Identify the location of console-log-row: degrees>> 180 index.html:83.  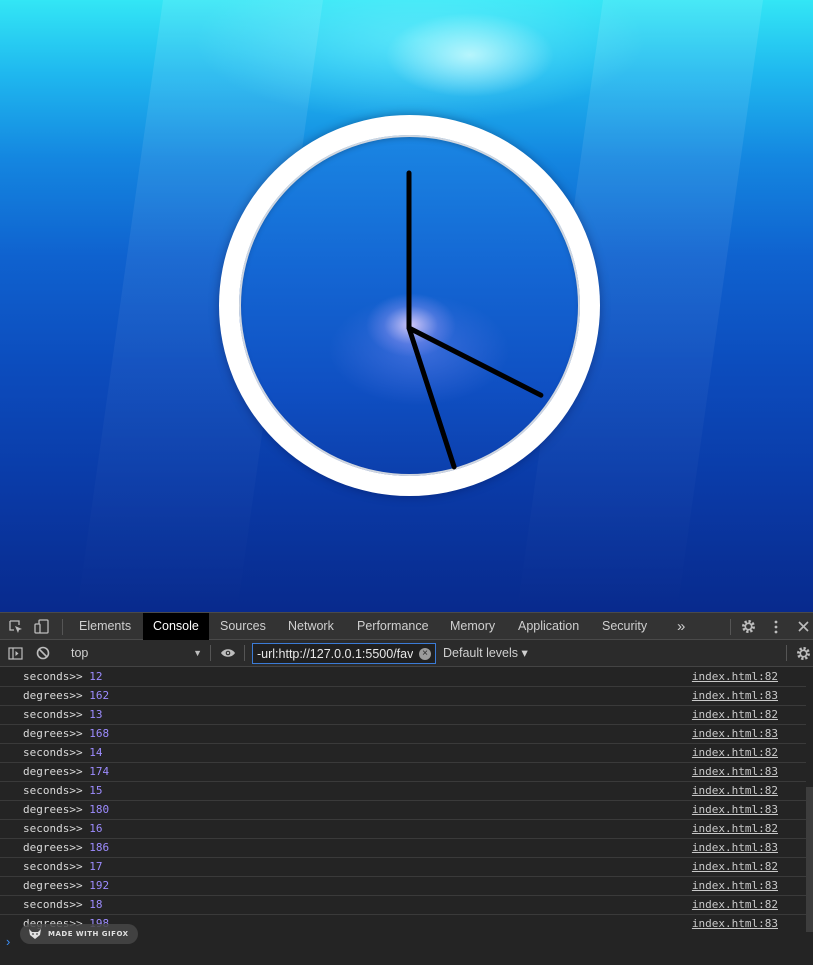
(403, 810).